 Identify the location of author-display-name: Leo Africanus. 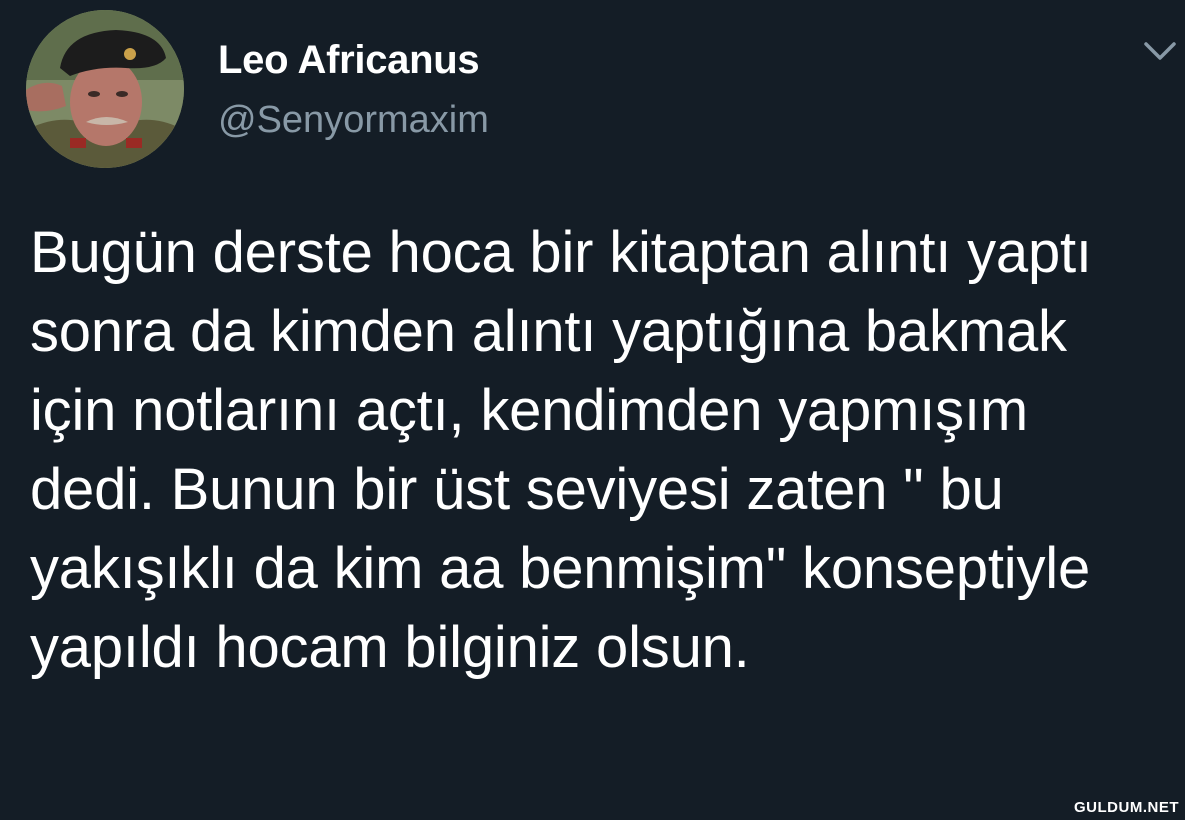
(349, 60).